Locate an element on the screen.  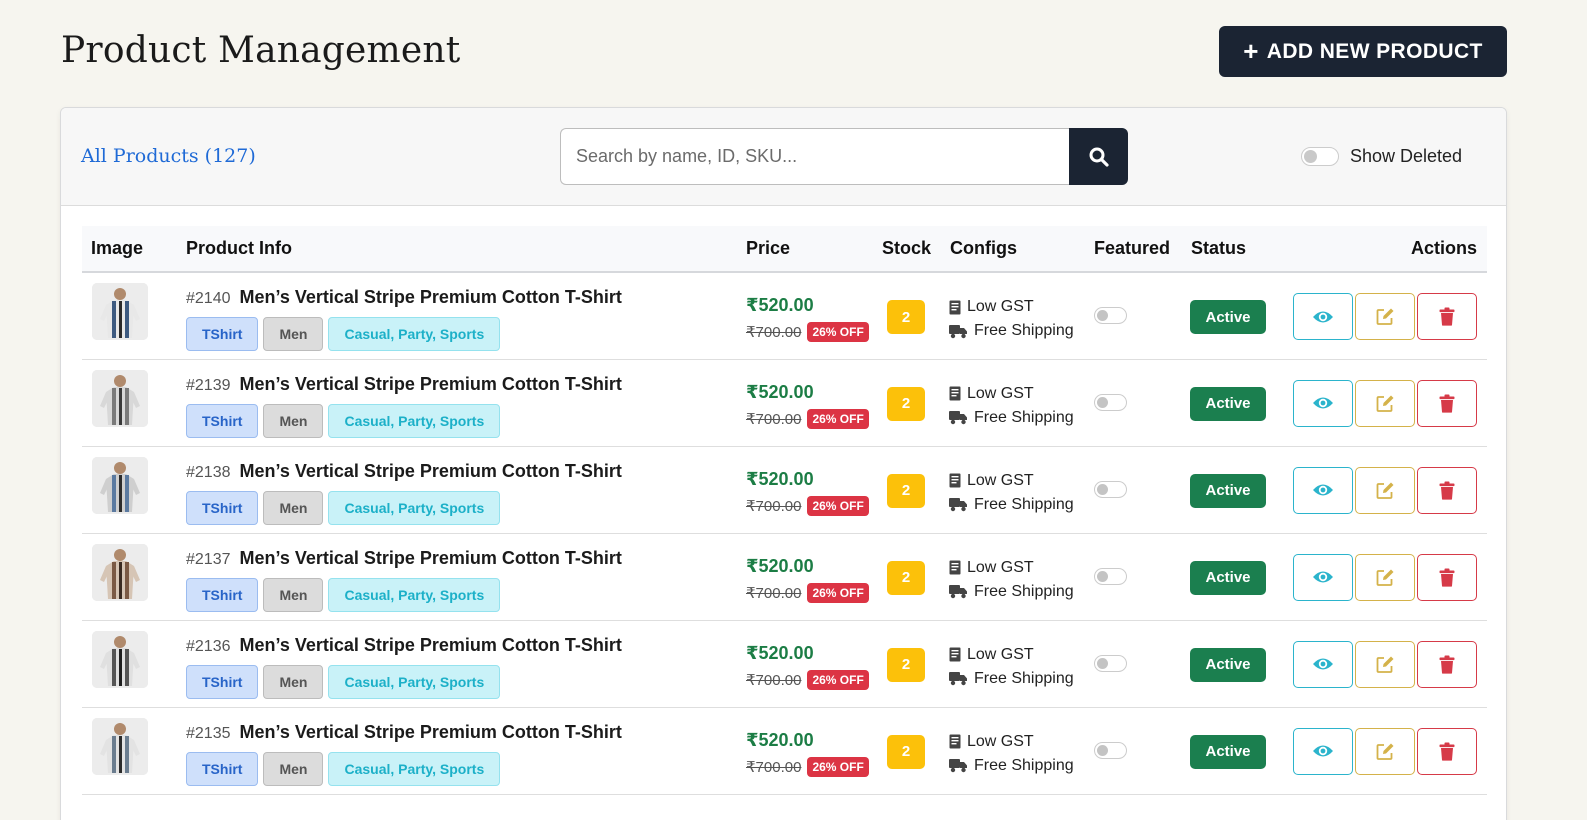
search-button is located at coordinates (1098, 156).